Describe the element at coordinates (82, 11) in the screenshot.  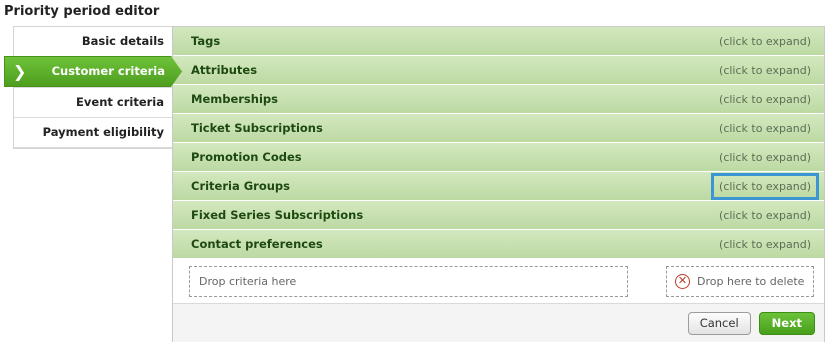
I see `page-title: Priority period editor` at that location.